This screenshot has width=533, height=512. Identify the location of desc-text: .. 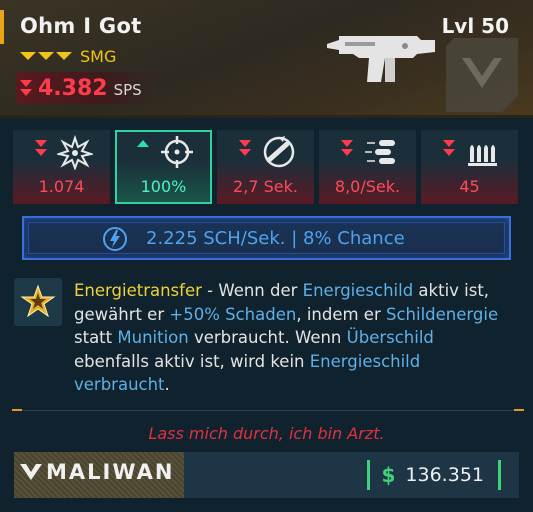
(167, 384).